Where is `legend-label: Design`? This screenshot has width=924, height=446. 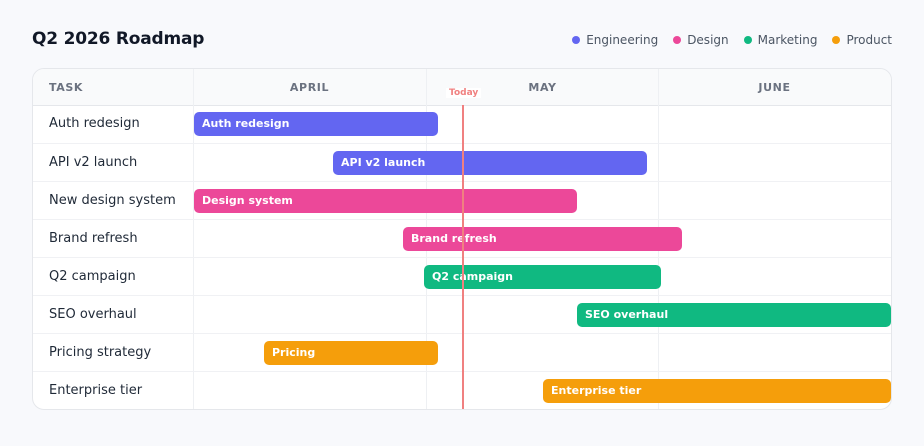
legend-label: Design is located at coordinates (708, 40).